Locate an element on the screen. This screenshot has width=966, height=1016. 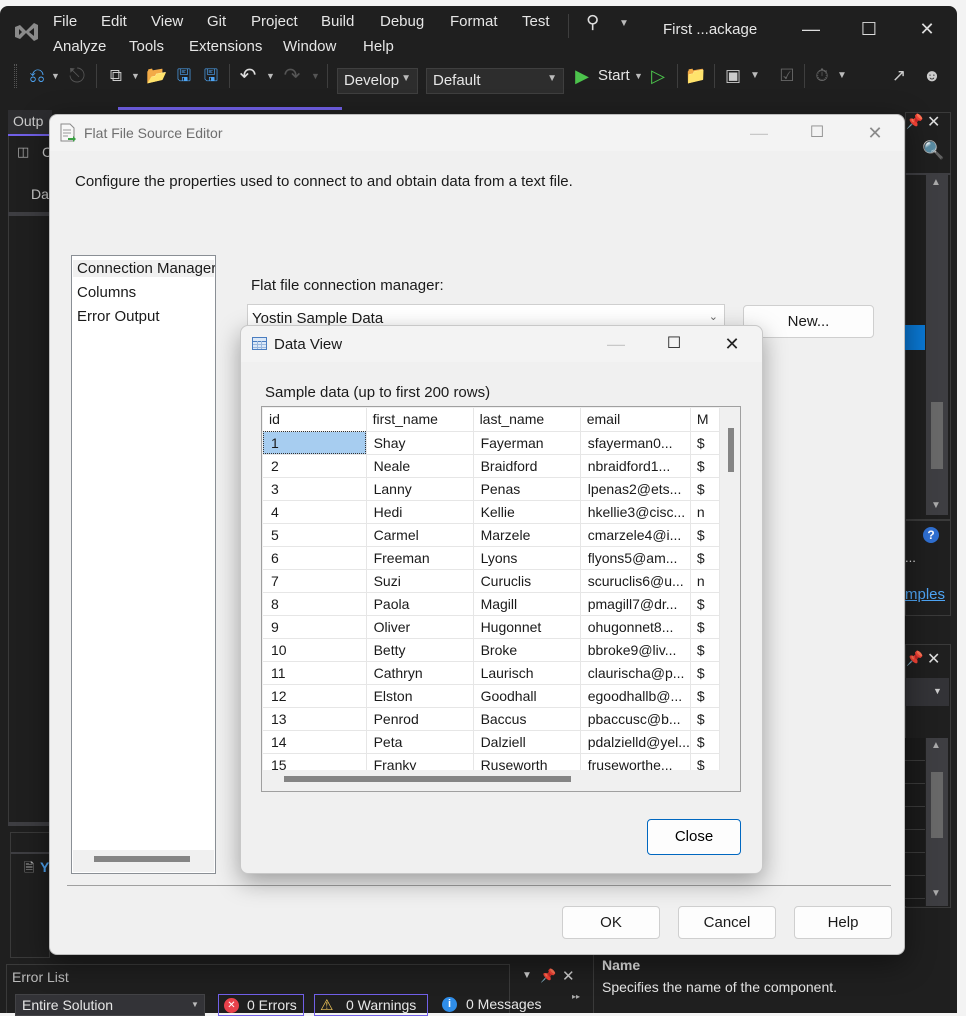
grid-vscroll-thumb is located at coordinates (731, 450).